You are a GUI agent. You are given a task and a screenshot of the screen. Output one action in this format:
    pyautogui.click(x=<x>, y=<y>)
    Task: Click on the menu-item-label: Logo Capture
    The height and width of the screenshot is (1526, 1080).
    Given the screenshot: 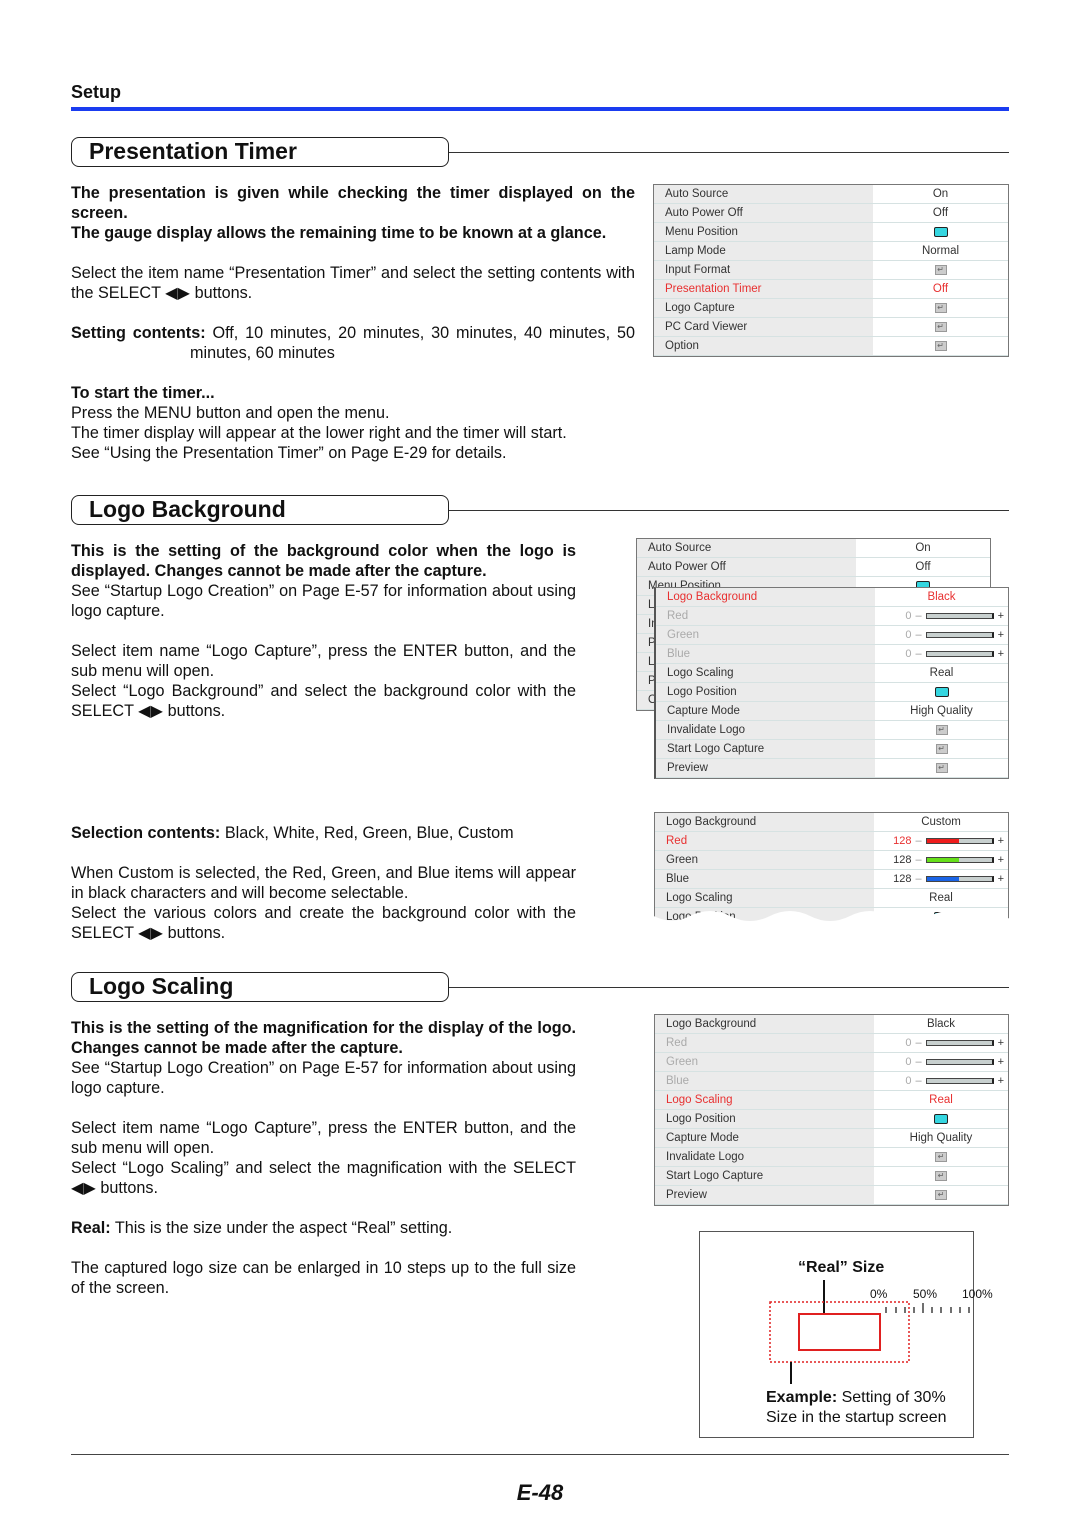 What is the action you would take?
    pyautogui.click(x=763, y=308)
    